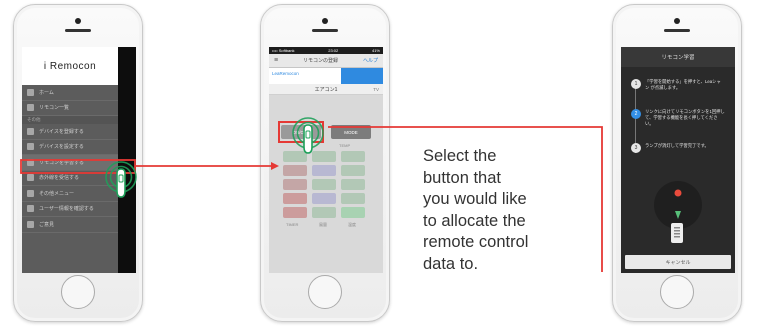 This screenshot has width=763, height=326. I want to click on app-logo: i Remocon, so click(70, 66).